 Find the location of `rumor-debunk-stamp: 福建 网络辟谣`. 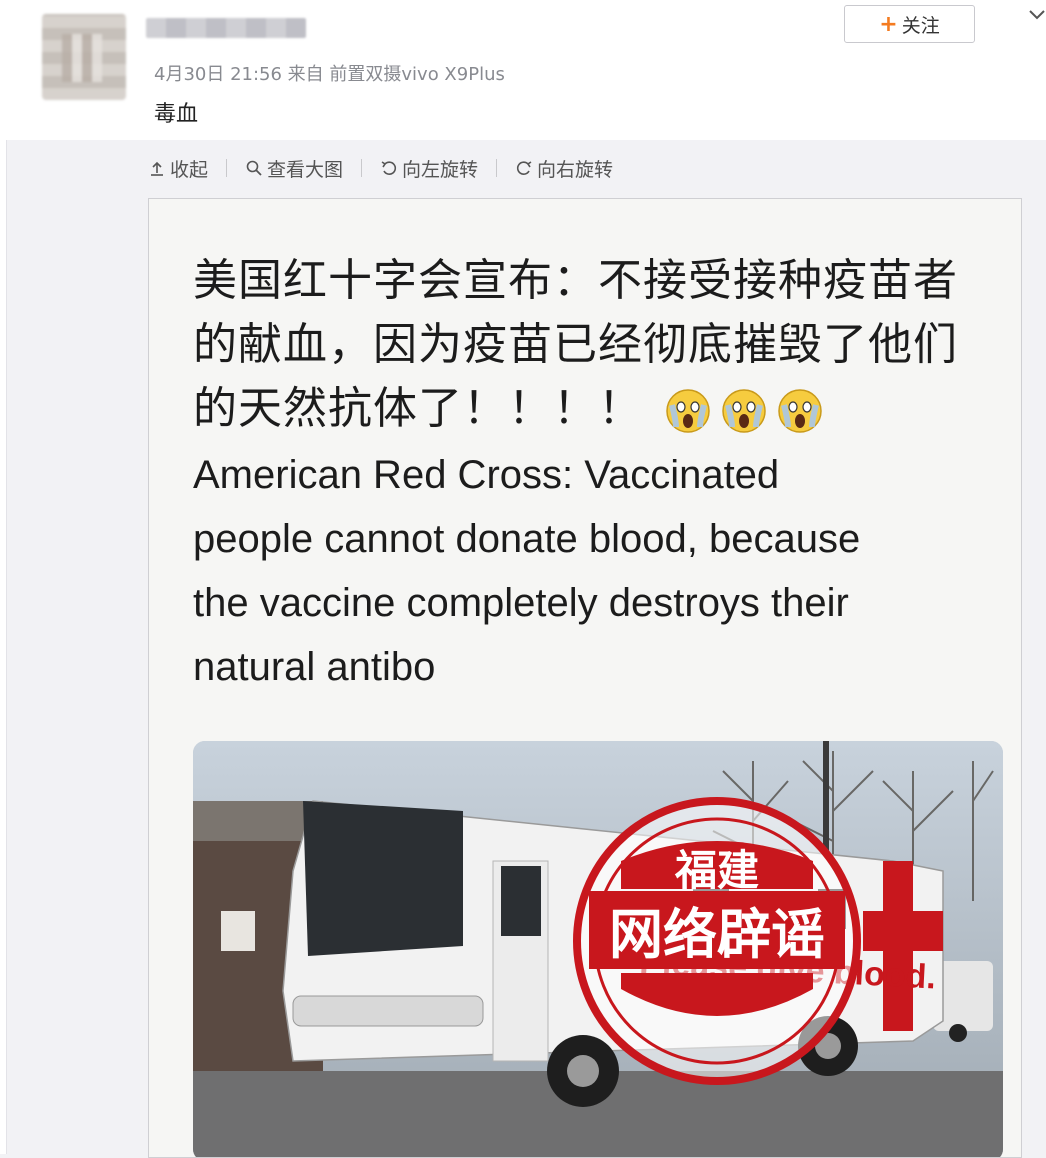

rumor-debunk-stamp: 福建 网络辟谣 is located at coordinates (717, 941).